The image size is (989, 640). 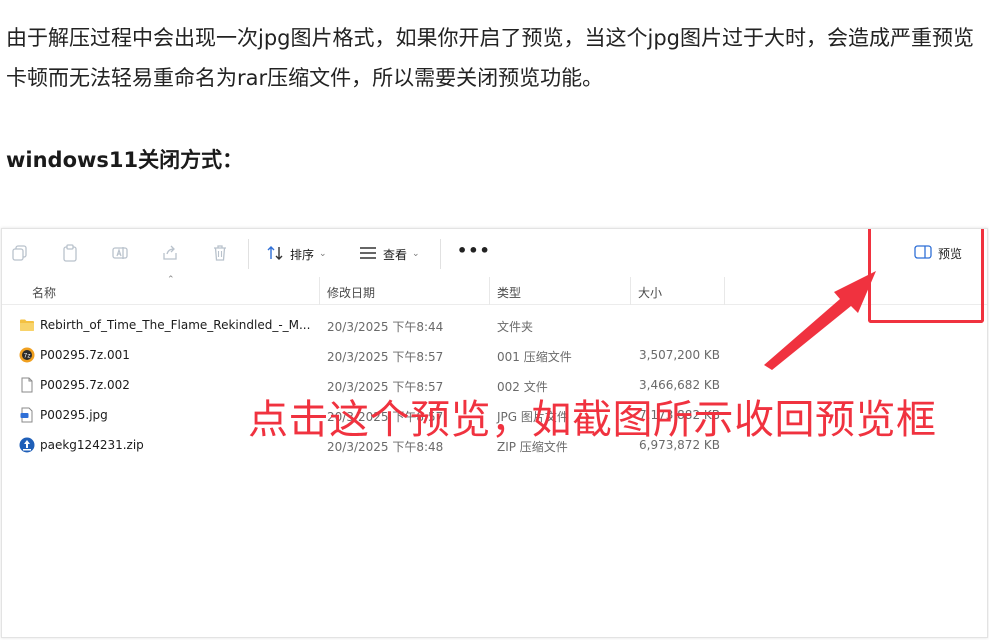 I want to click on svg-text: 7z, so click(x=27, y=356).